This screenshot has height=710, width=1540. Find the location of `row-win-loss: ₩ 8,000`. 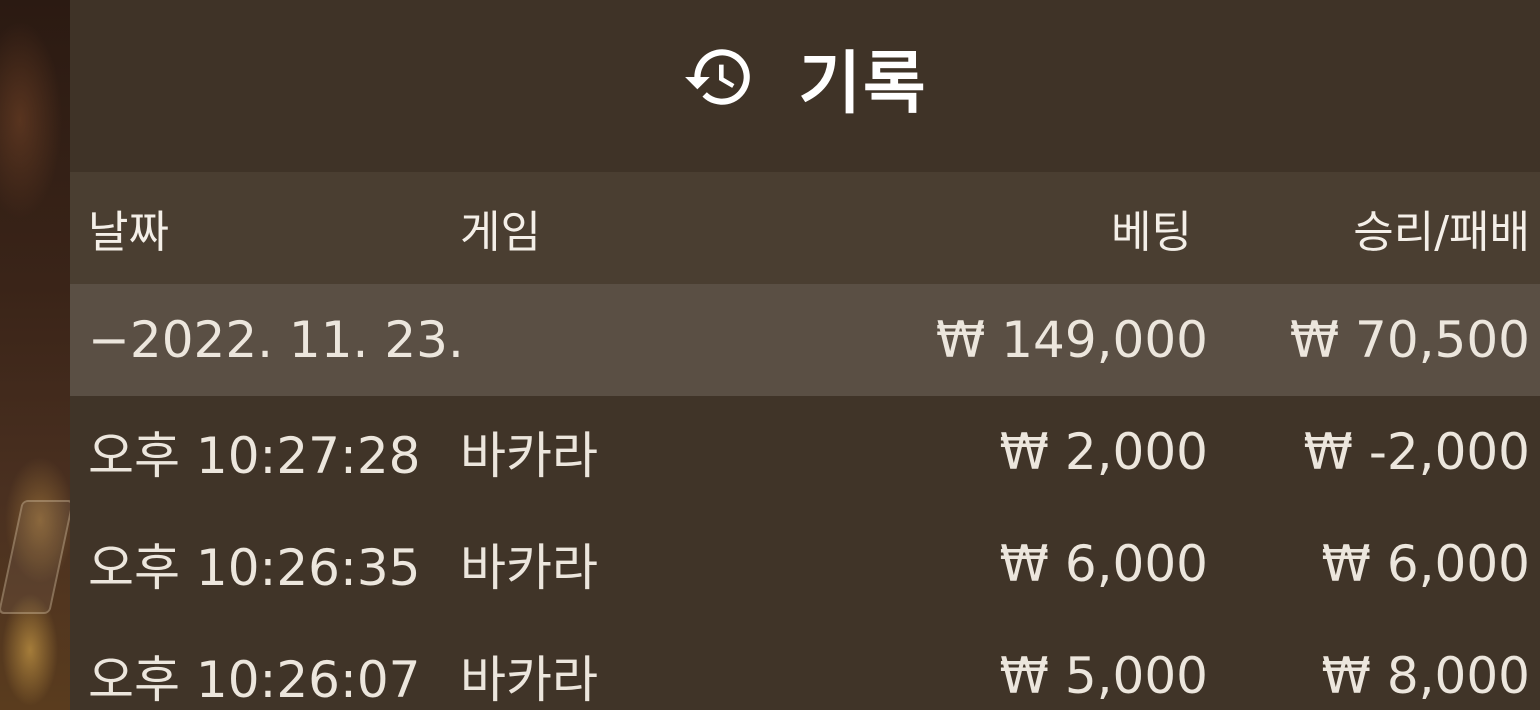

row-win-loss: ₩ 8,000 is located at coordinates (1425, 676).